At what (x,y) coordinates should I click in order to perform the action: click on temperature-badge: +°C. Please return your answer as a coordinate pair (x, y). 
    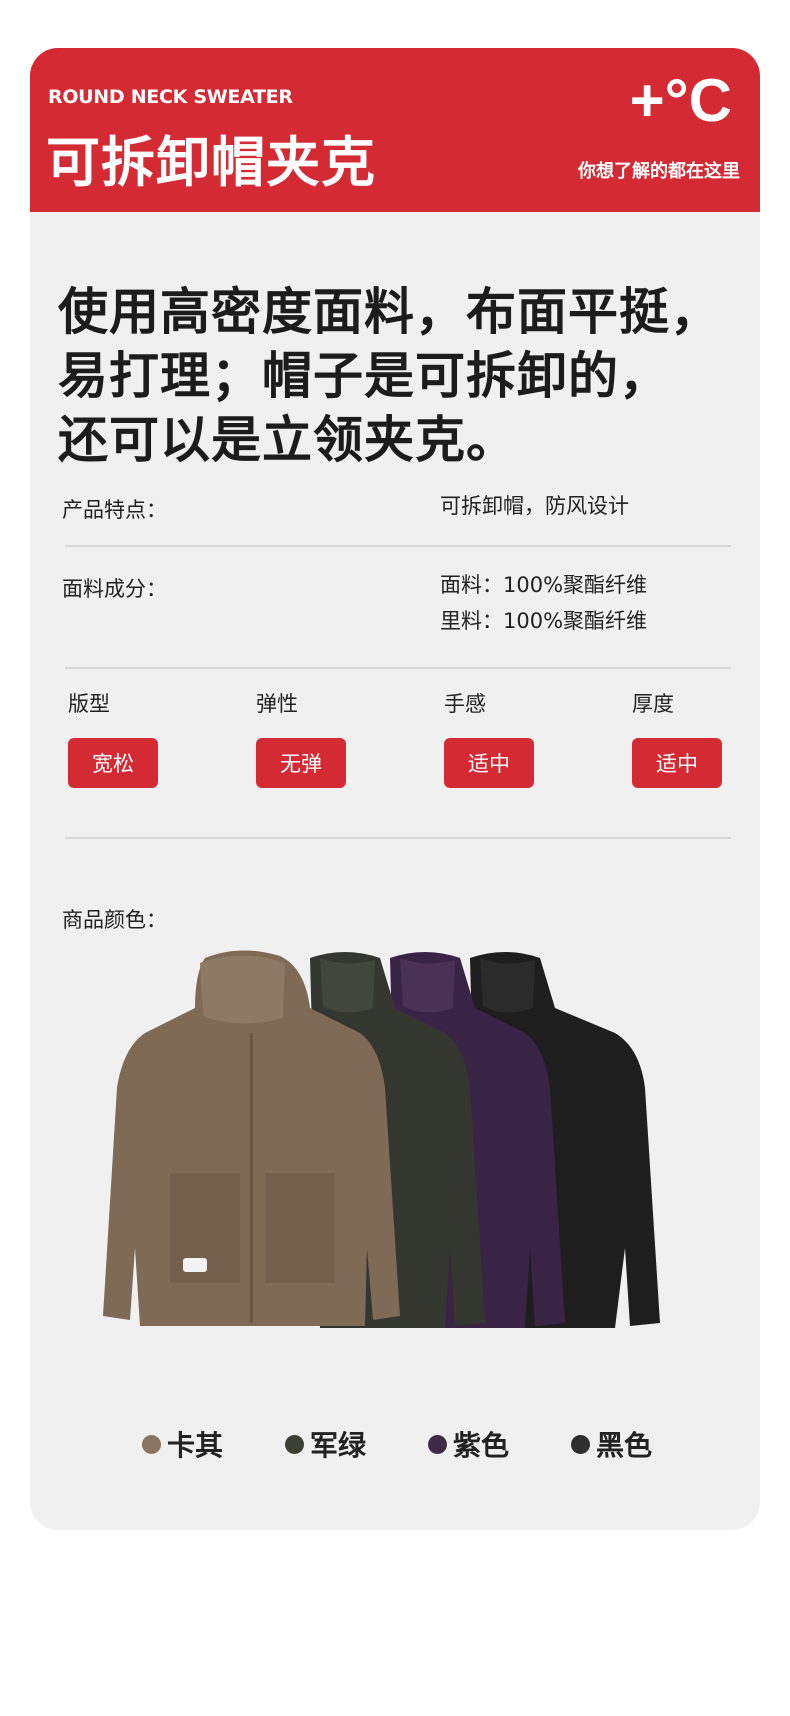
    Looking at the image, I should click on (680, 100).